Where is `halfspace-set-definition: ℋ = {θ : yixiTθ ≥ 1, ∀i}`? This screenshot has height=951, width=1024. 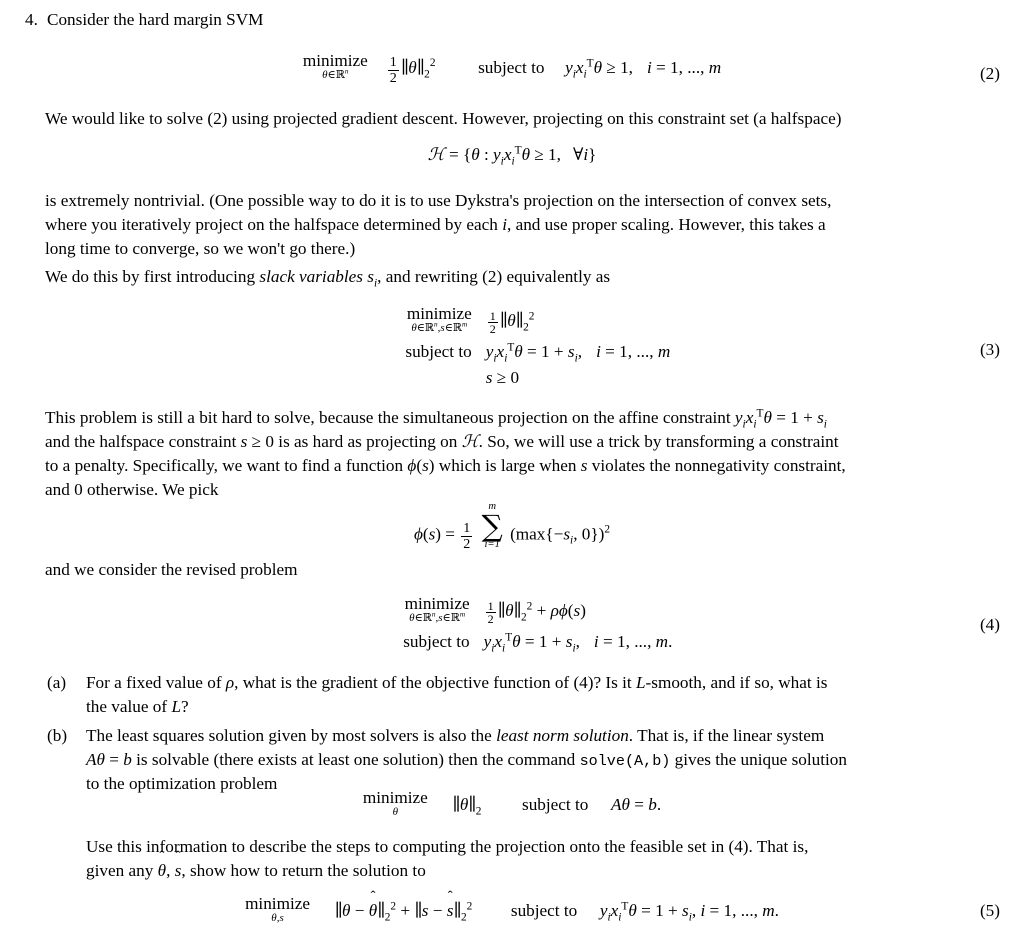
halfspace-set-definition: ℋ = {θ : yixiTθ ≥ 1, ∀i} is located at coordinates (512, 156).